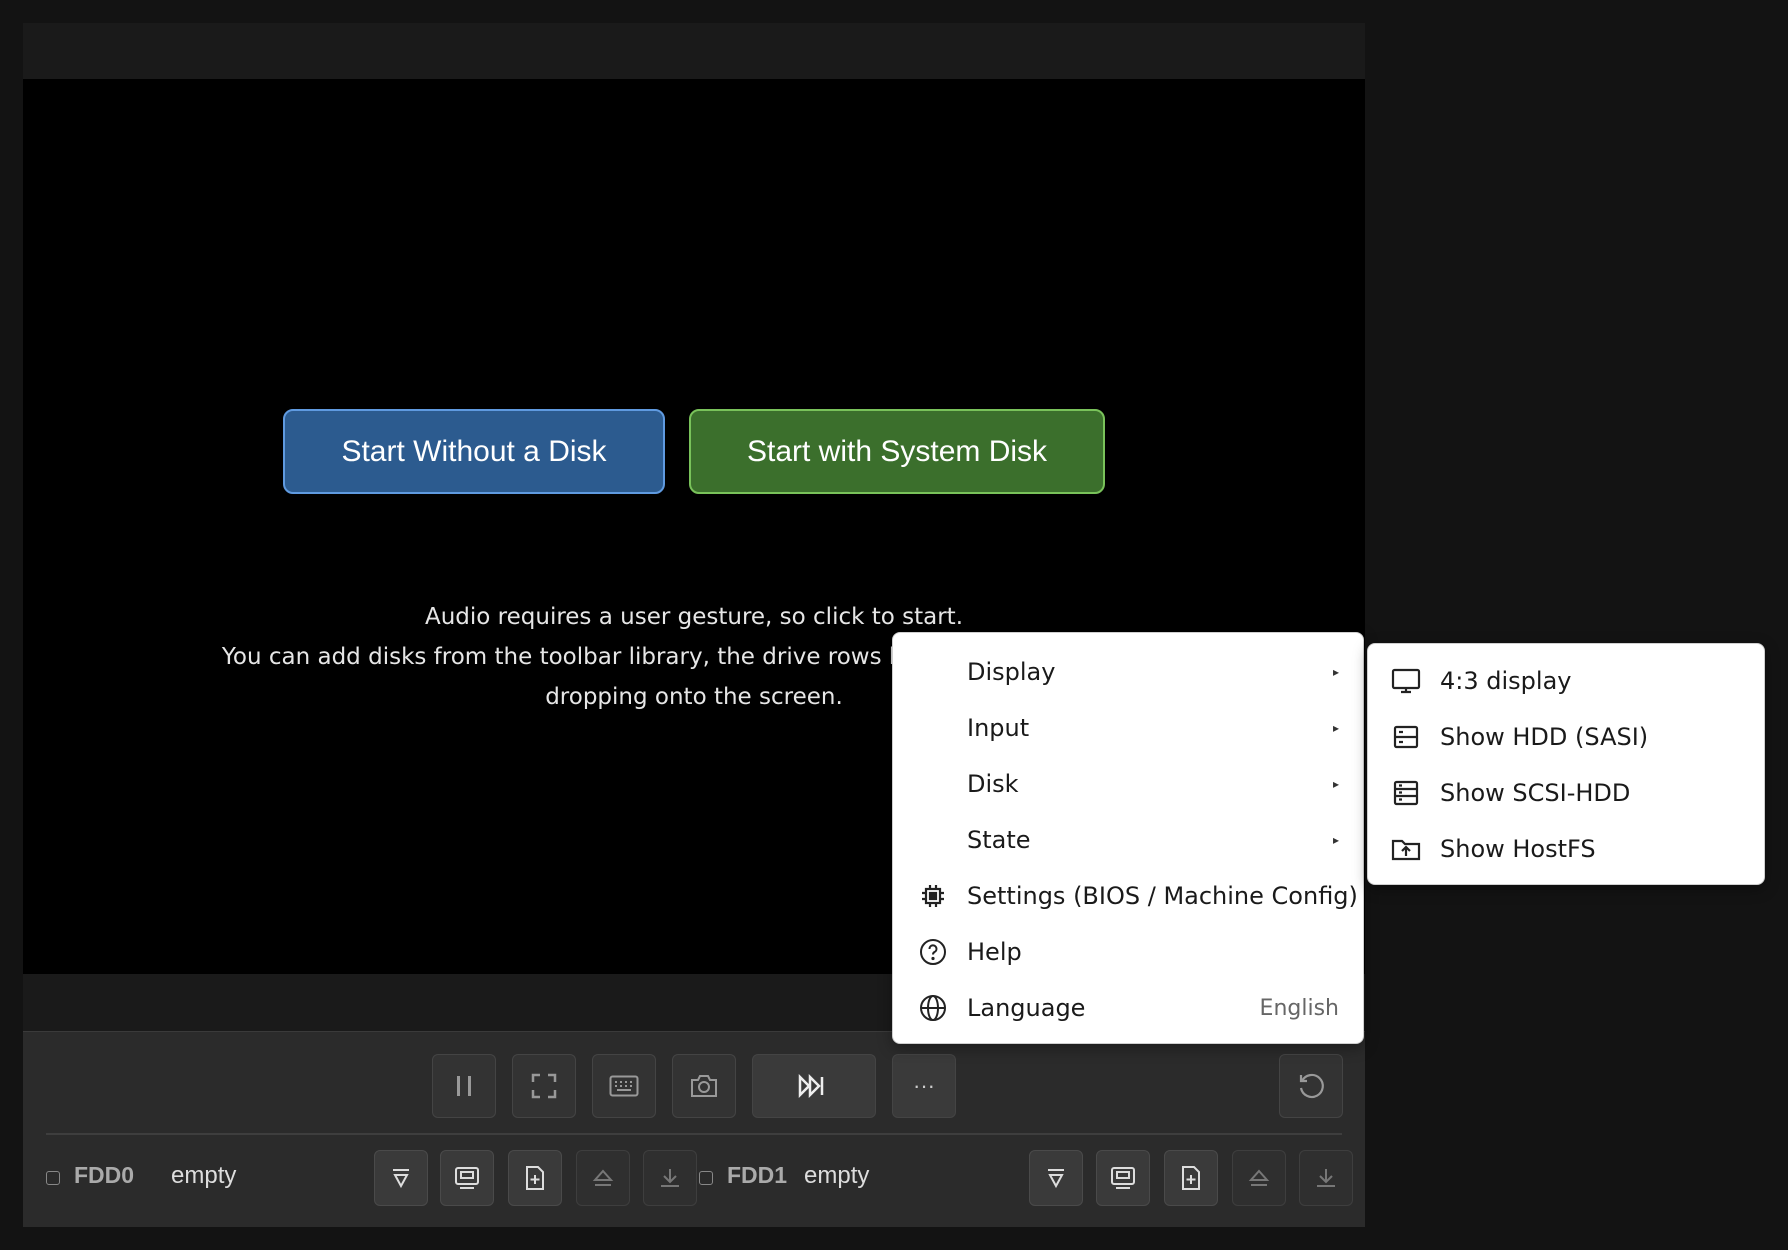  Describe the element at coordinates (998, 728) in the screenshot. I see `menu-item-label: Input` at that location.